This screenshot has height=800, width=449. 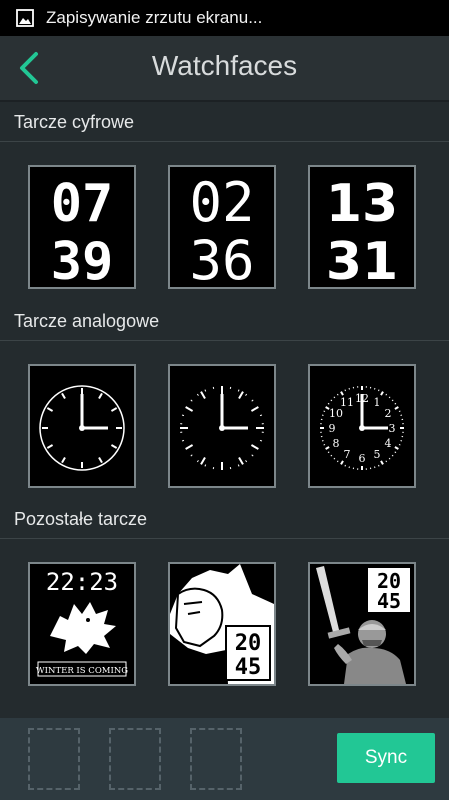 What do you see at coordinates (362, 259) in the screenshot?
I see `digital-minutes: 31` at bounding box center [362, 259].